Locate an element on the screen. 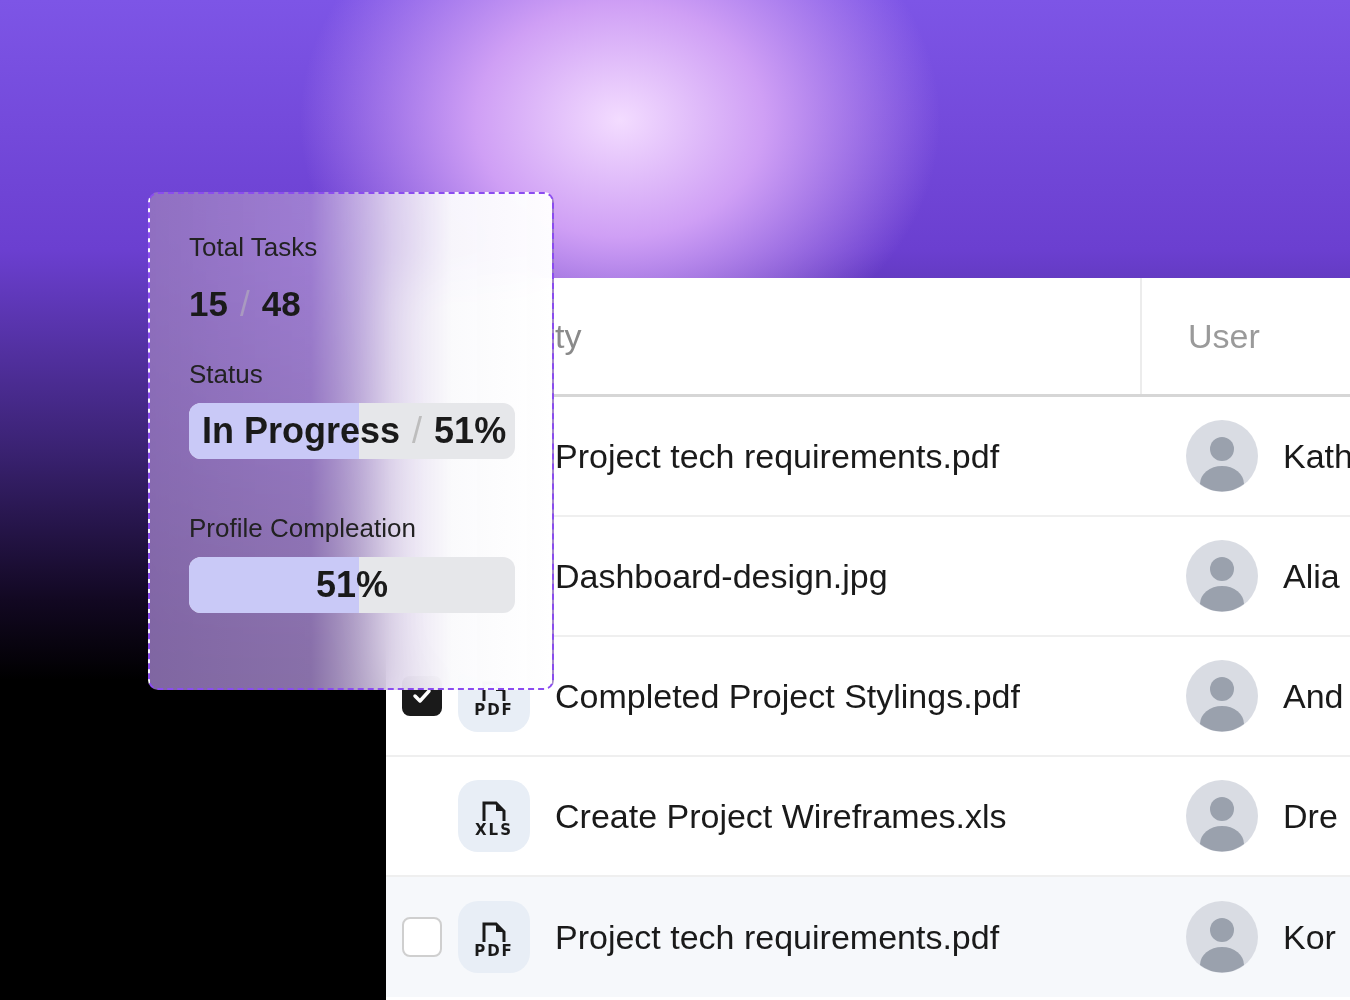  card-label: Total Tasks is located at coordinates (254, 247).